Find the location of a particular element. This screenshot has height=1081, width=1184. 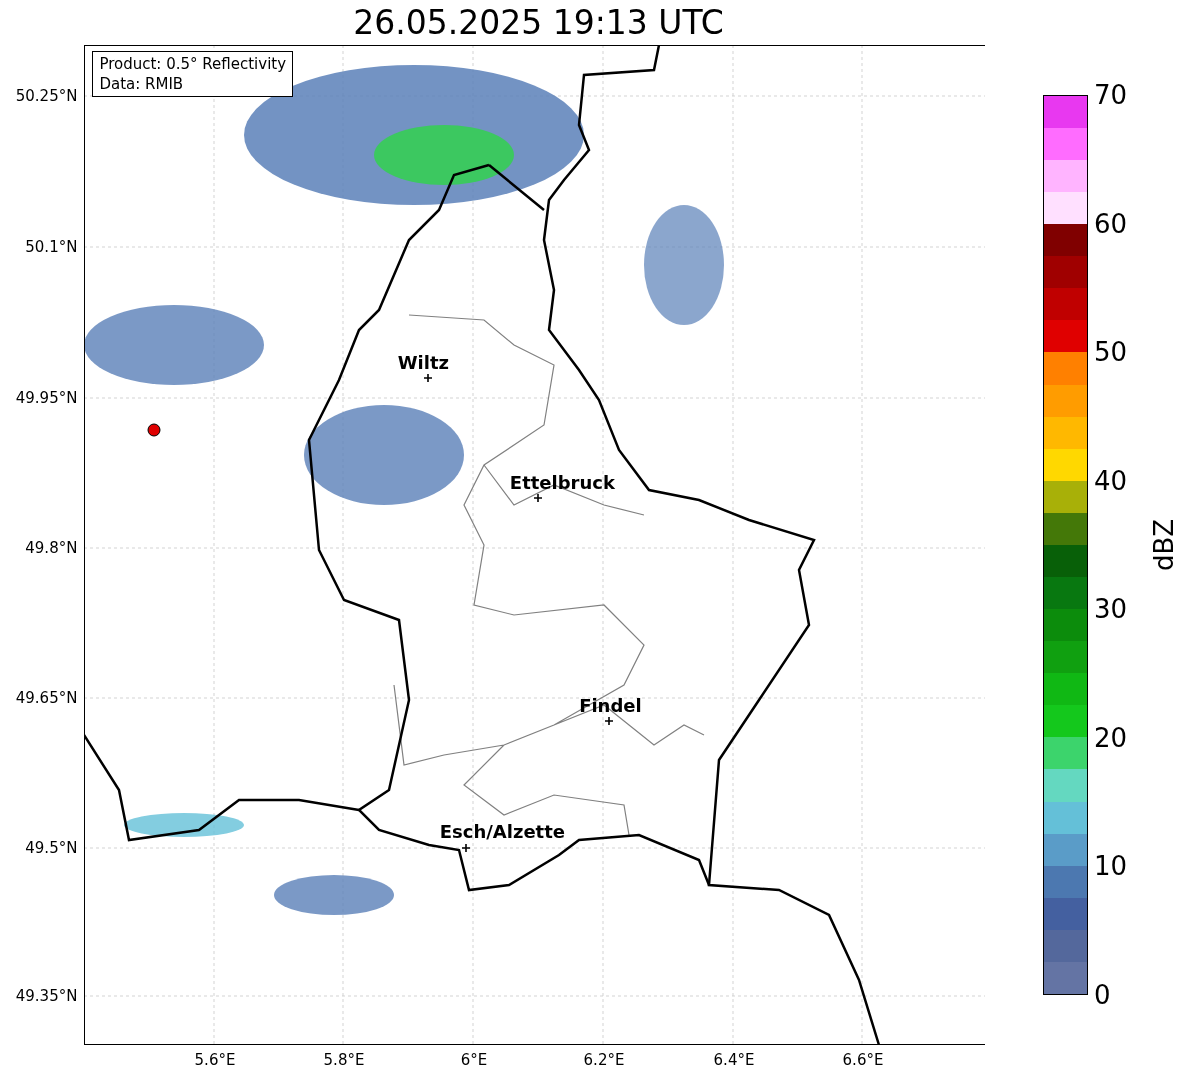

scale-title: dBZ is located at coordinates (1164, 545).